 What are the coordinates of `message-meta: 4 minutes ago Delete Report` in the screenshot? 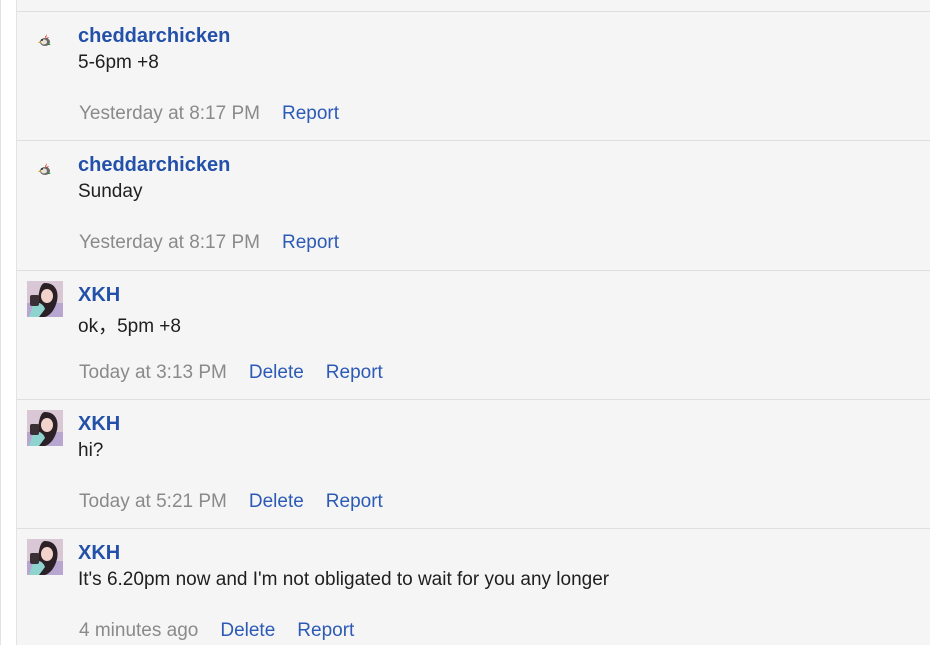 It's located at (227, 631).